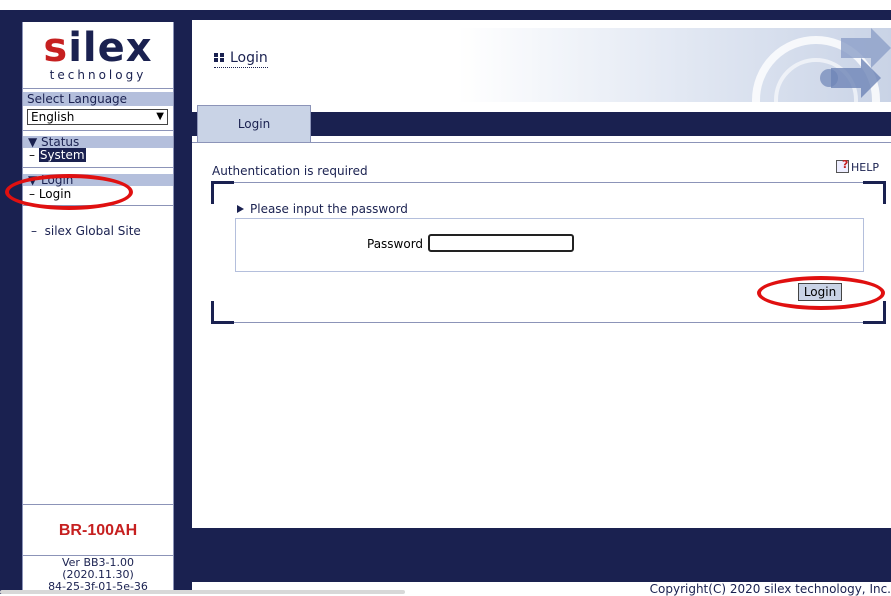 The width and height of the screenshot is (891, 596). I want to click on nav-head-status: ▼ Status, so click(98, 142).